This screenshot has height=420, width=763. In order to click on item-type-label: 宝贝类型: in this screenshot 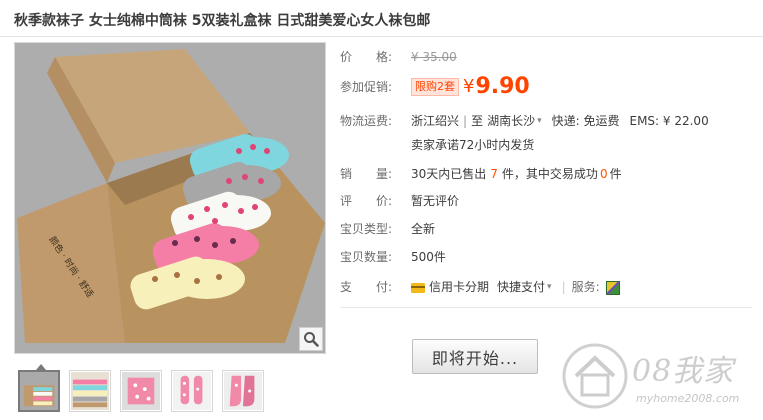, I will do `click(366, 229)`.